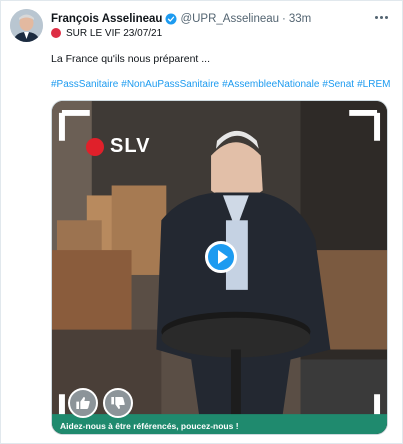  I want to click on tweet-subline: SUR LE VIF 23/07/21, so click(106, 33).